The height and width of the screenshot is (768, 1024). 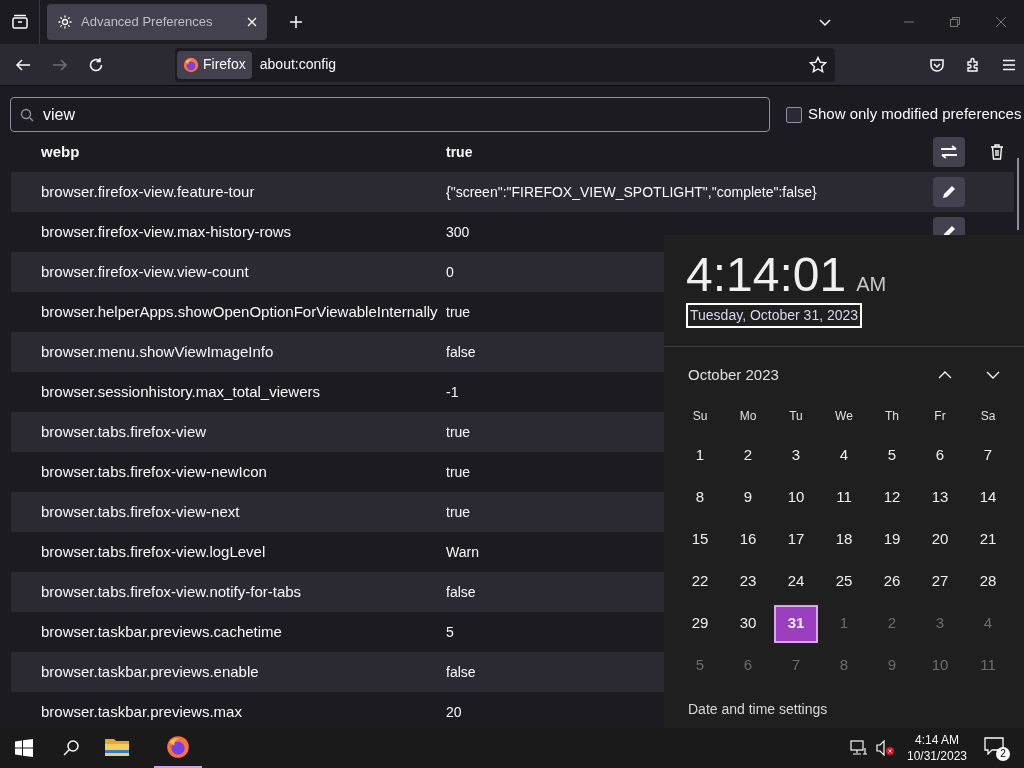 I want to click on calendar-day: 21, so click(x=988, y=539).